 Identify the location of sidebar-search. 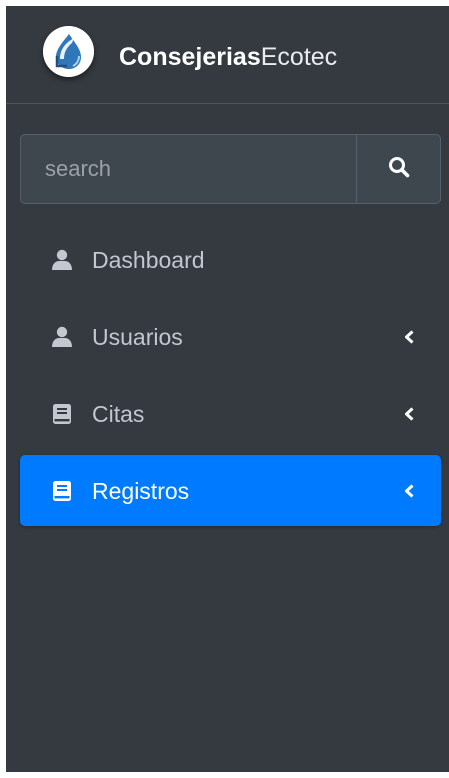
(230, 169).